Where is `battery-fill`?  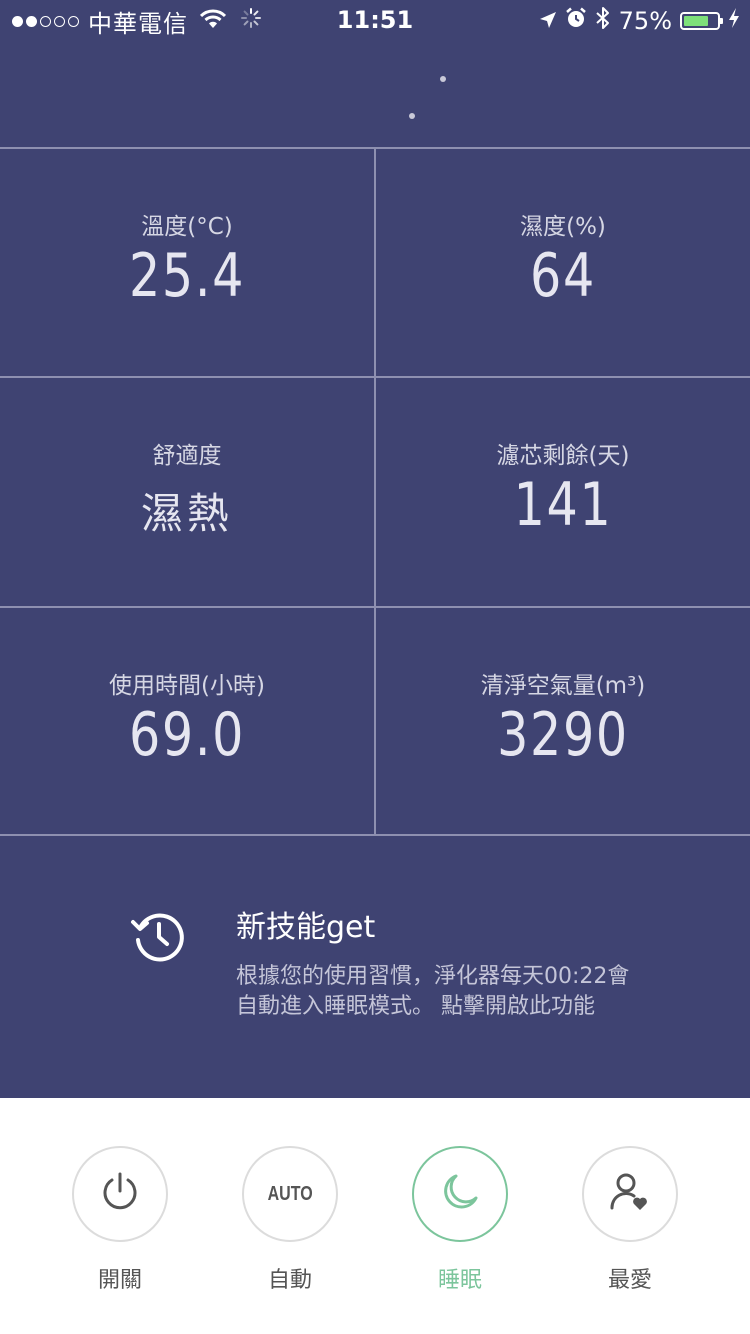 battery-fill is located at coordinates (696, 21).